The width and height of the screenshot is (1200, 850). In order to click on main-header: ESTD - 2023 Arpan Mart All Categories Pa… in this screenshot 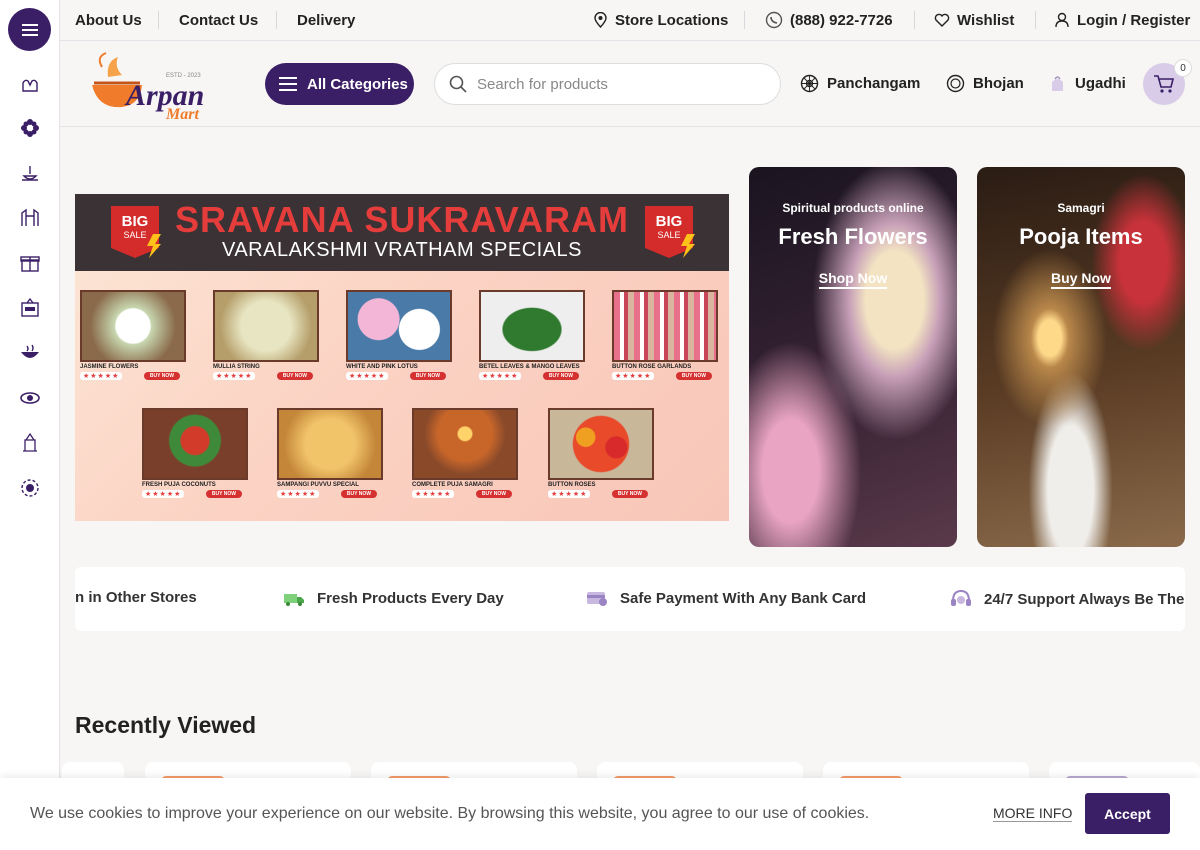, I will do `click(630, 84)`.